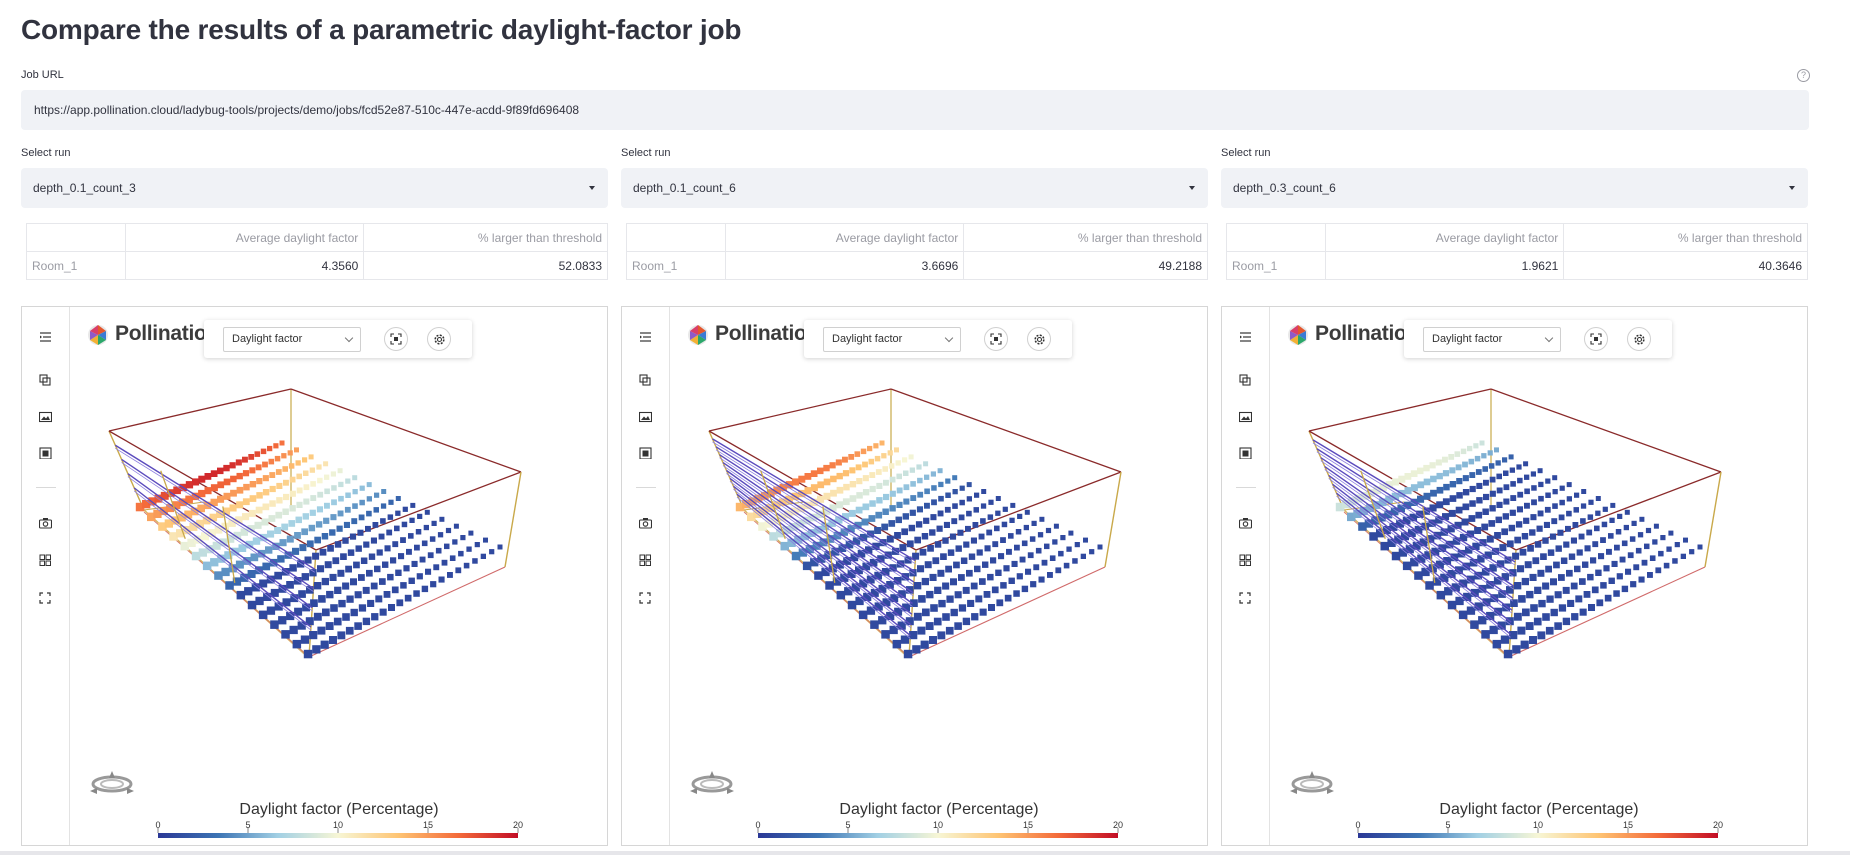  I want to click on table-header-cell: Average daylight factor, so click(1444, 237).